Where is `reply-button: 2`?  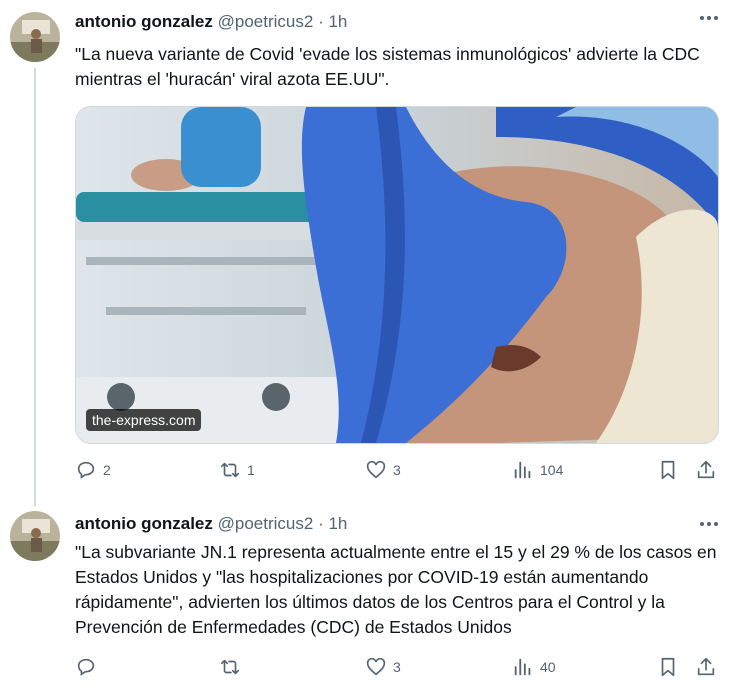 reply-button: 2 is located at coordinates (93, 470).